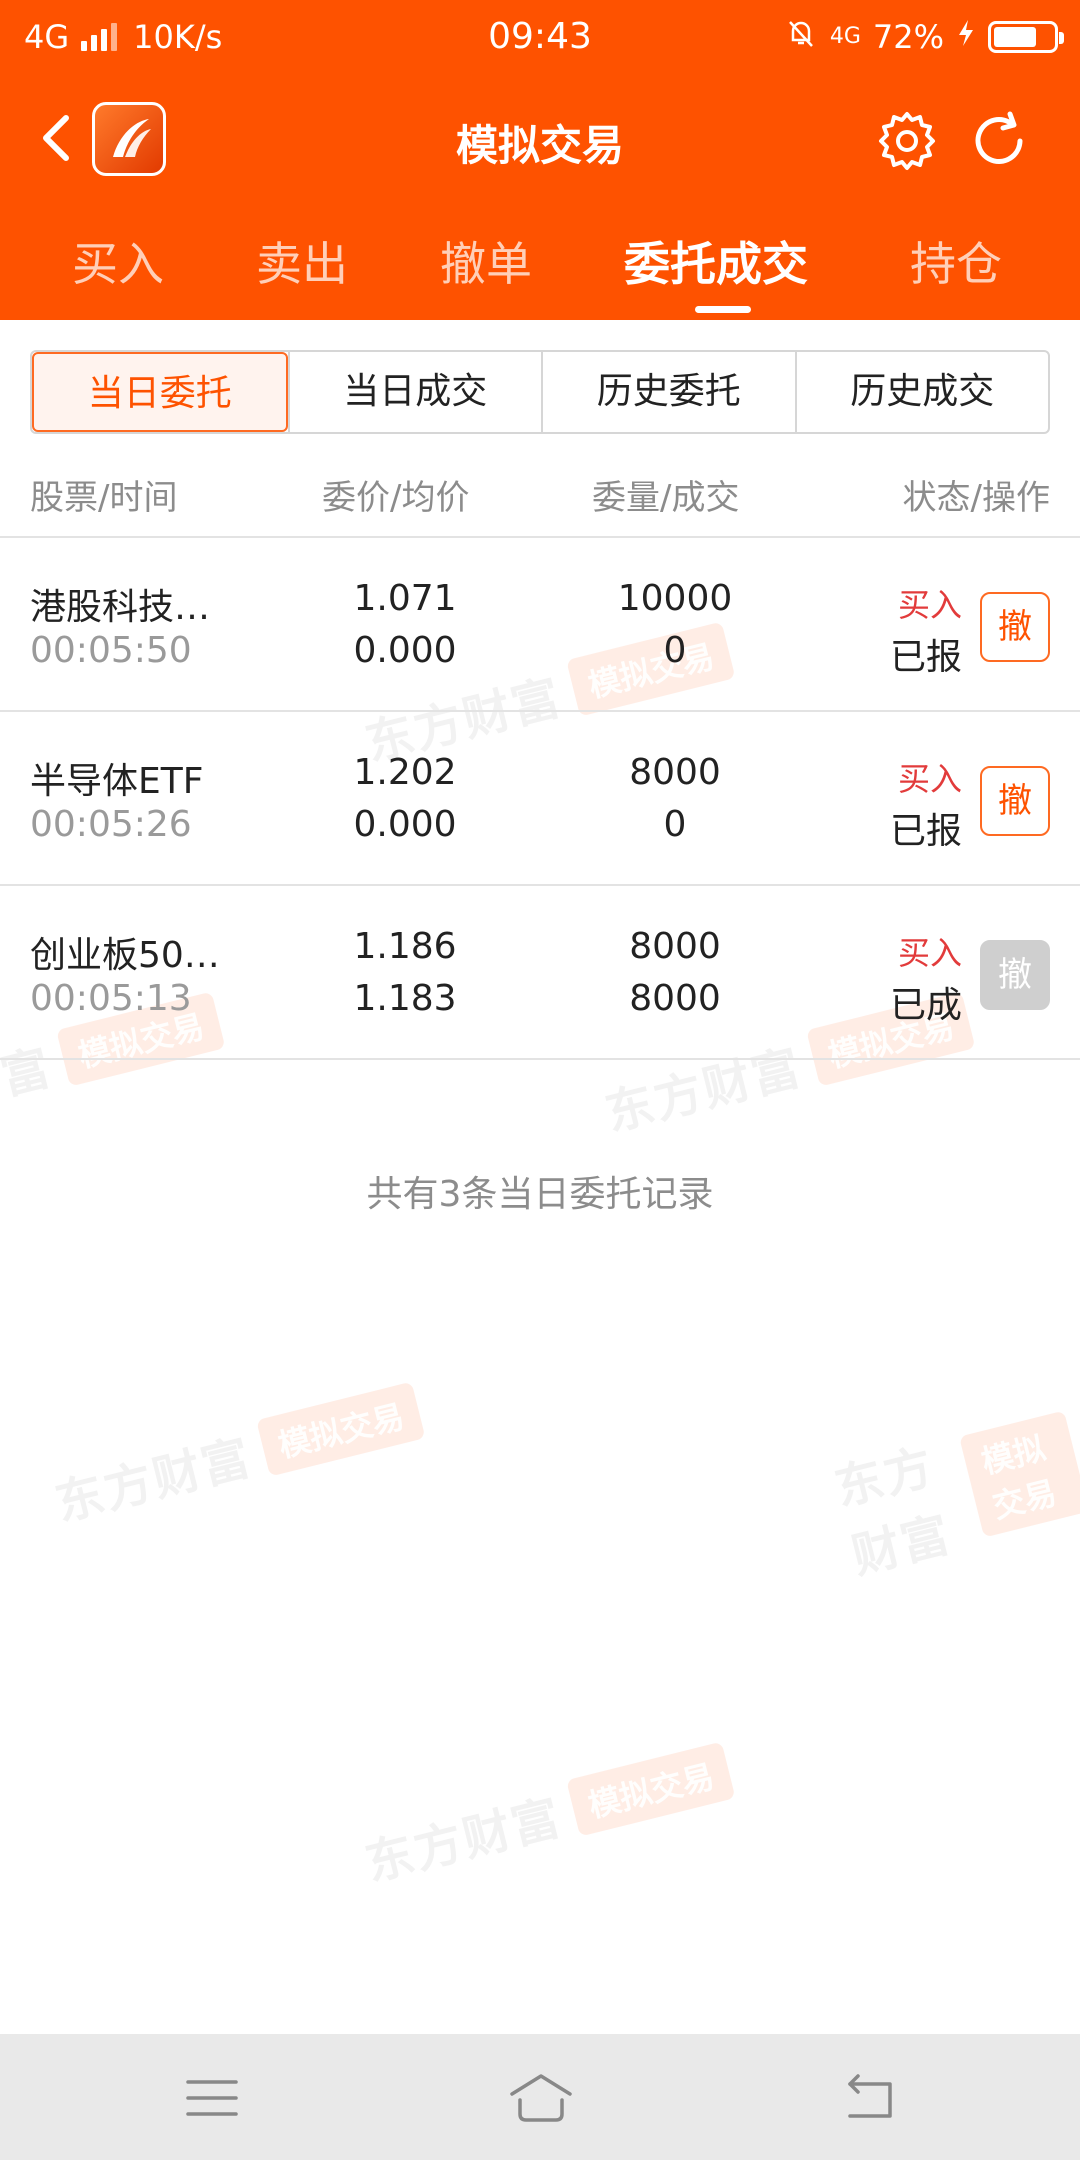  Describe the element at coordinates (540, 37) in the screenshot. I see `status-bar: 4G 10K/s 09:43 4G 72%` at that location.